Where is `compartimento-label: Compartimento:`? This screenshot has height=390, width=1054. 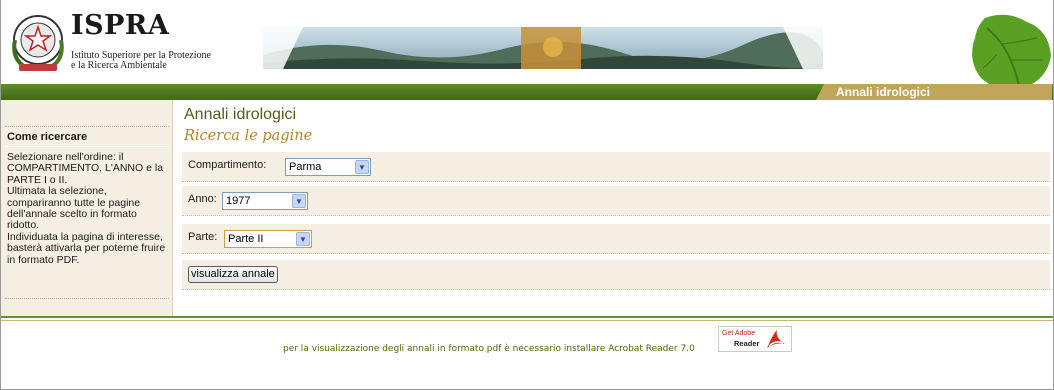
compartimento-label: Compartimento: is located at coordinates (227, 165).